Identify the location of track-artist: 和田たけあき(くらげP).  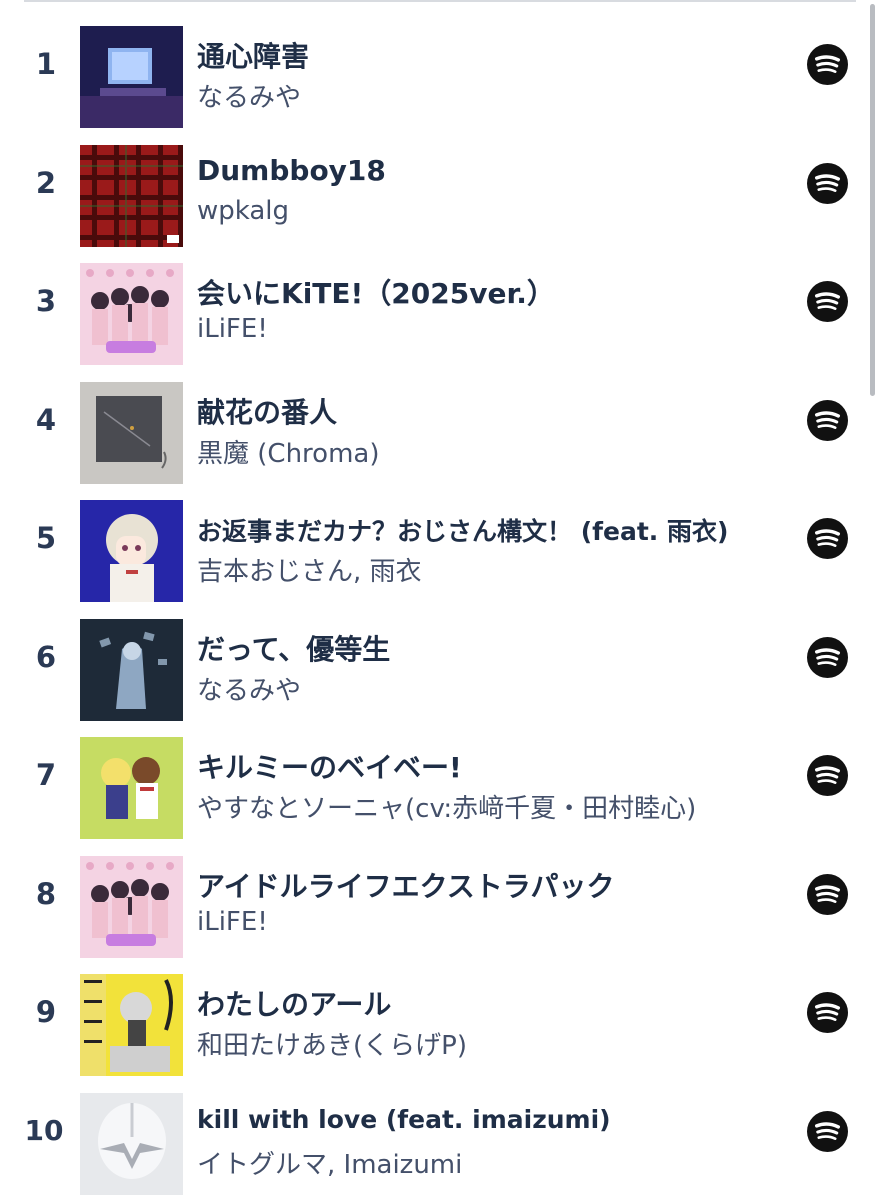
(332, 1043).